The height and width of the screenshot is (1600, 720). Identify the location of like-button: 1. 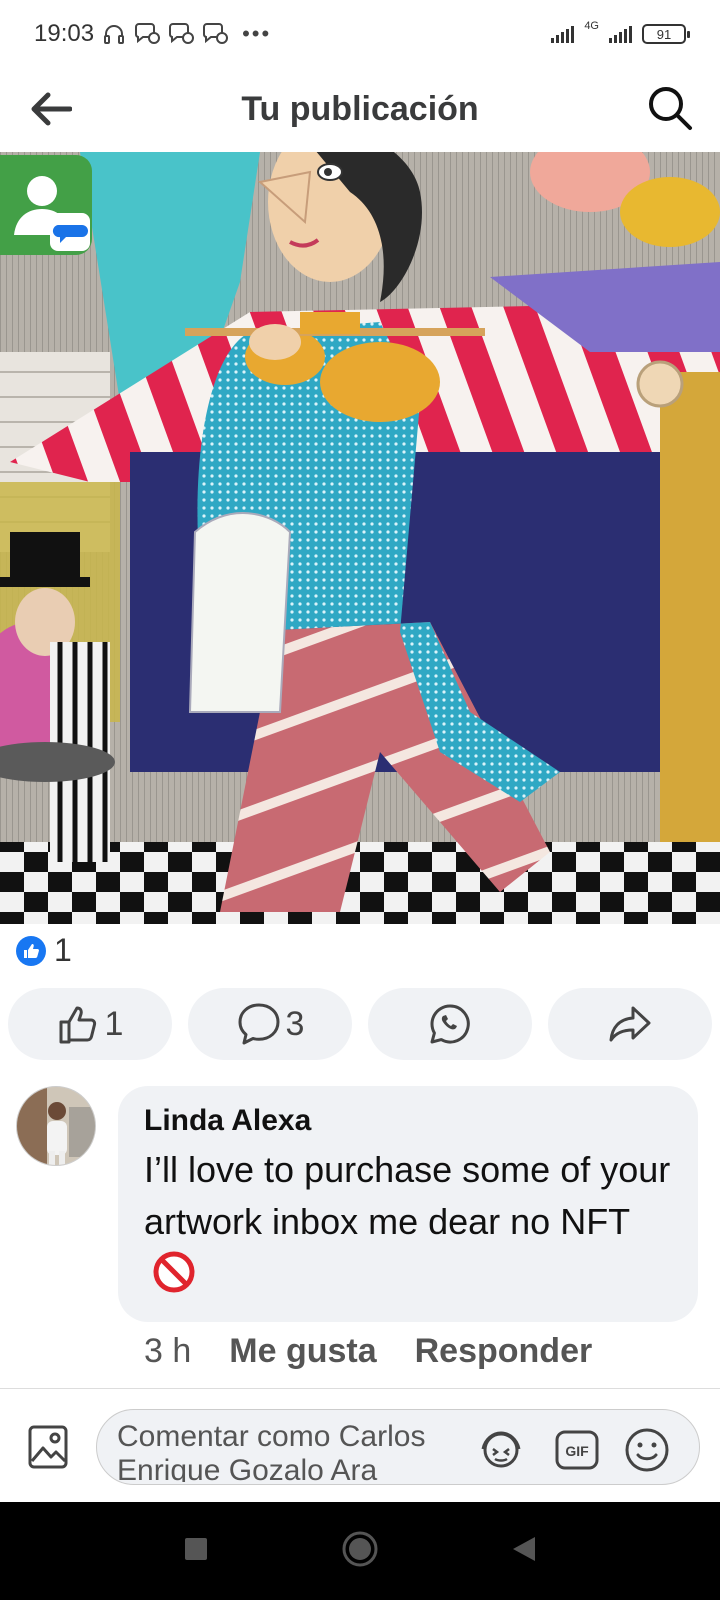
(90, 1024).